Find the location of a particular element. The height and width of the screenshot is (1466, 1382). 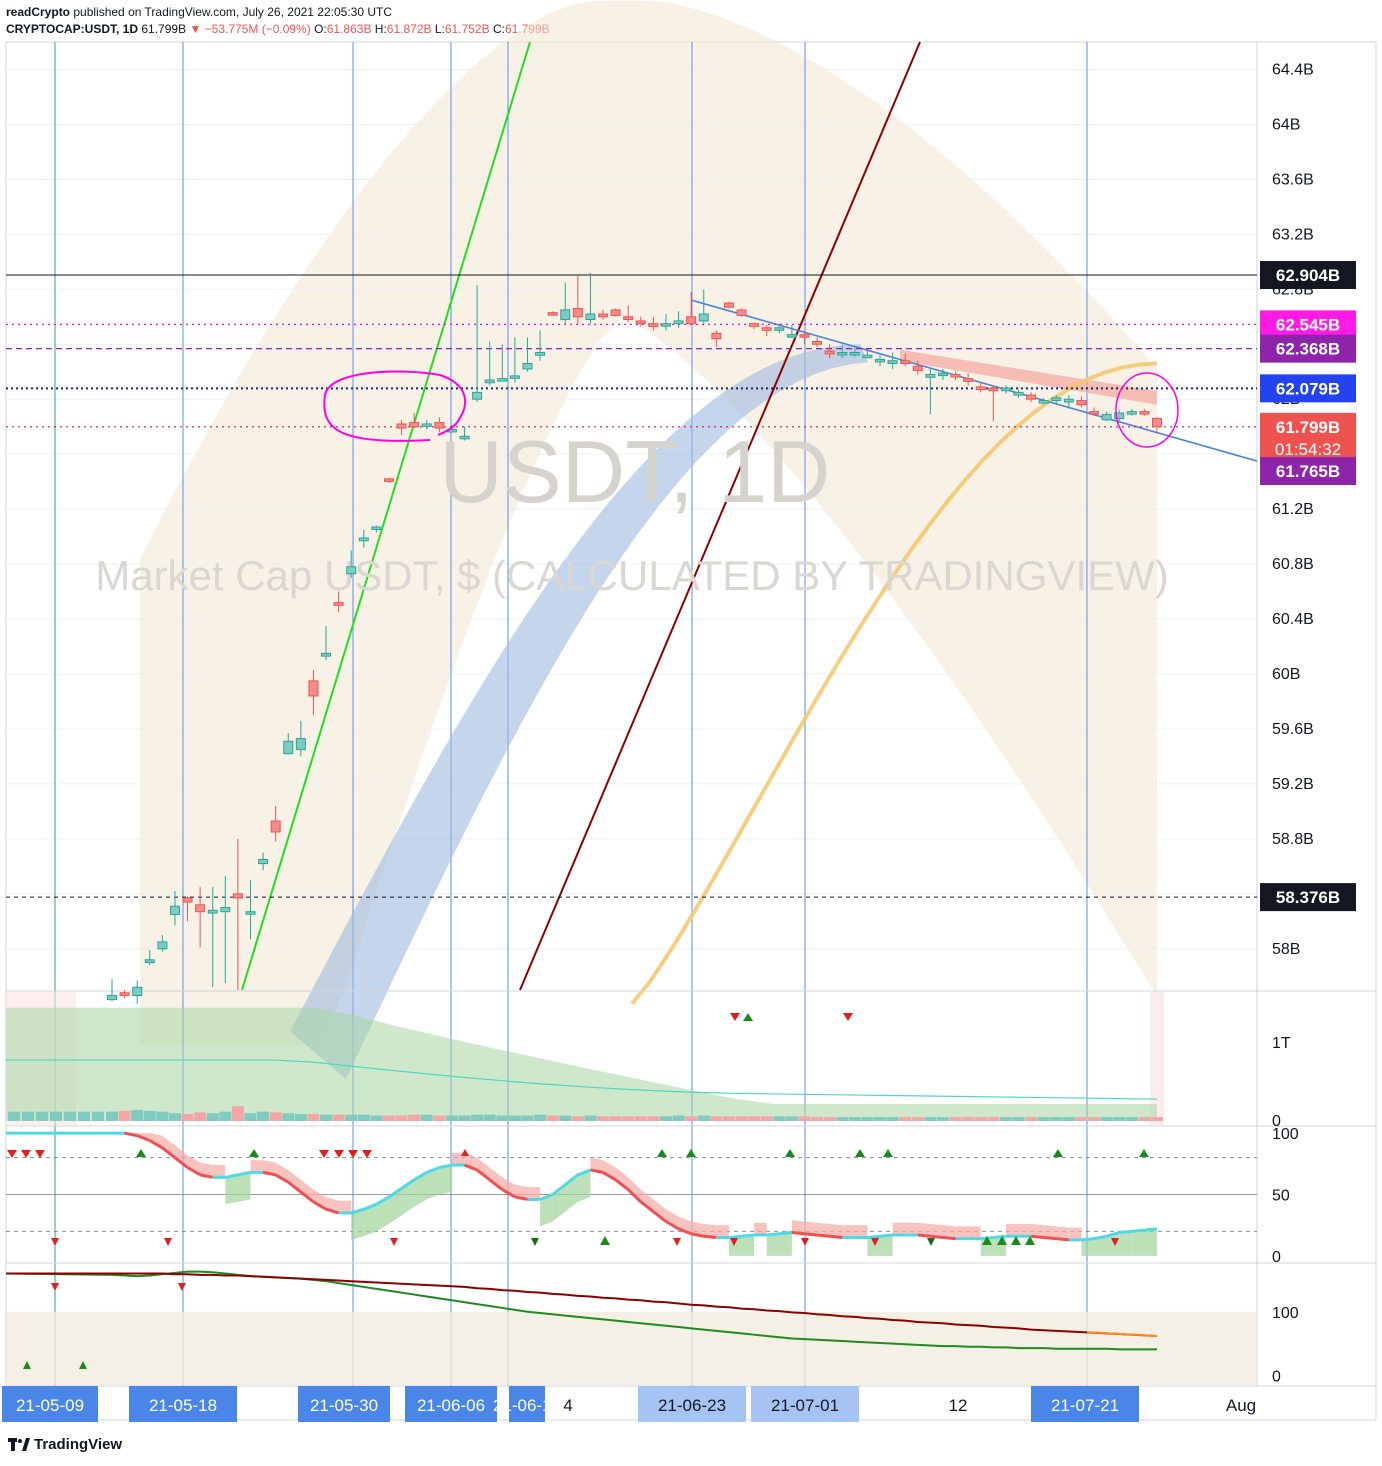

x-tick-label: 21-05-30 is located at coordinates (344, 1405).